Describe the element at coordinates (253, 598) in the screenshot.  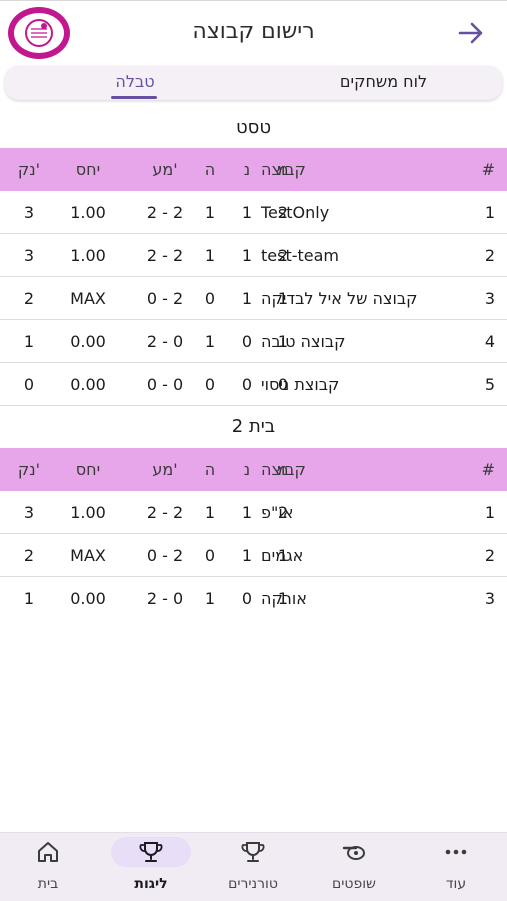
I see `table-row: 3 אורקה 1 0 1 2 - 0 0.00 1` at that location.